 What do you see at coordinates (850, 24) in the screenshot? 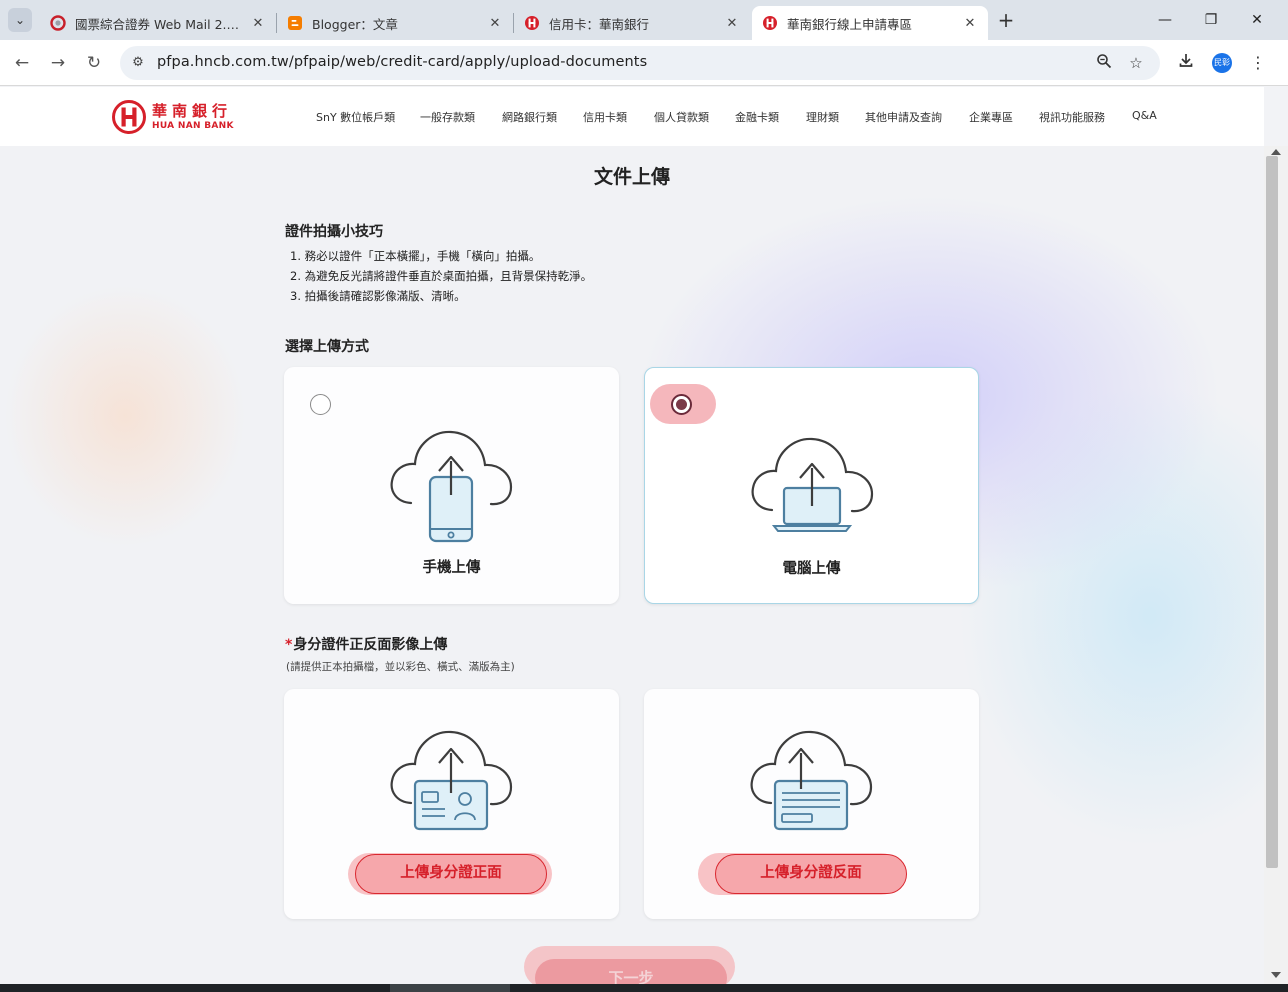
I see `tab-title: 華南銀行線上申請專區` at bounding box center [850, 24].